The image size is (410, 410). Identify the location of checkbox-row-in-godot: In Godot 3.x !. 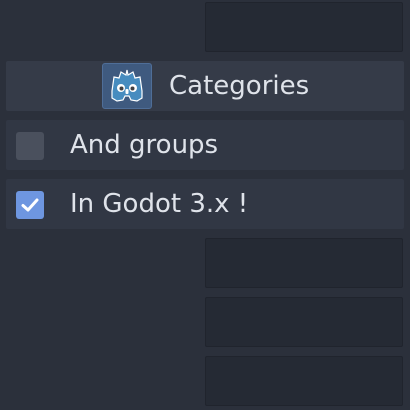
(205, 204).